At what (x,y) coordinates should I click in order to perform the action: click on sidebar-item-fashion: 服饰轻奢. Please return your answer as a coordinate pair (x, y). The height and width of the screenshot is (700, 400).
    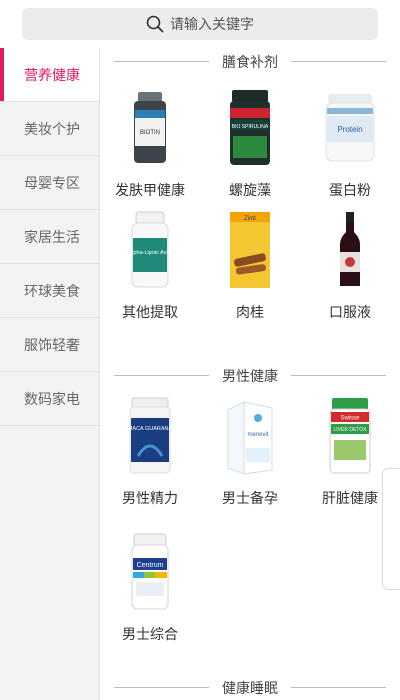
    Looking at the image, I should click on (49, 345).